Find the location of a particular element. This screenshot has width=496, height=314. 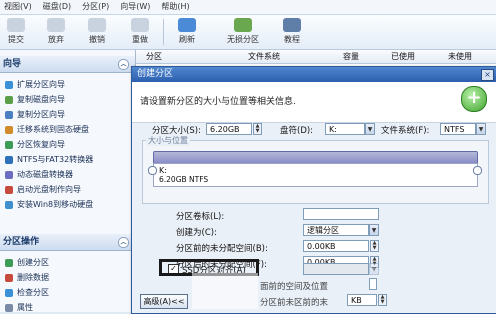

drive-letter-label: 盘符(D): is located at coordinates (297, 131).